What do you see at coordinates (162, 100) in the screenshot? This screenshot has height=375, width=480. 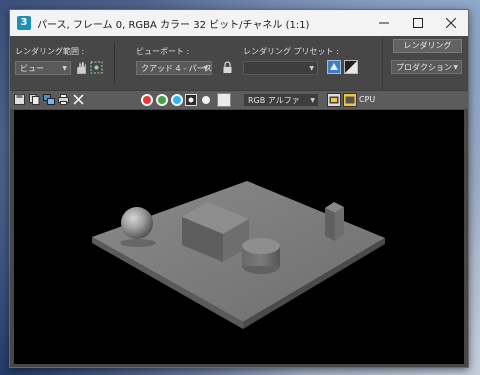 I see `green-channel-toggle` at bounding box center [162, 100].